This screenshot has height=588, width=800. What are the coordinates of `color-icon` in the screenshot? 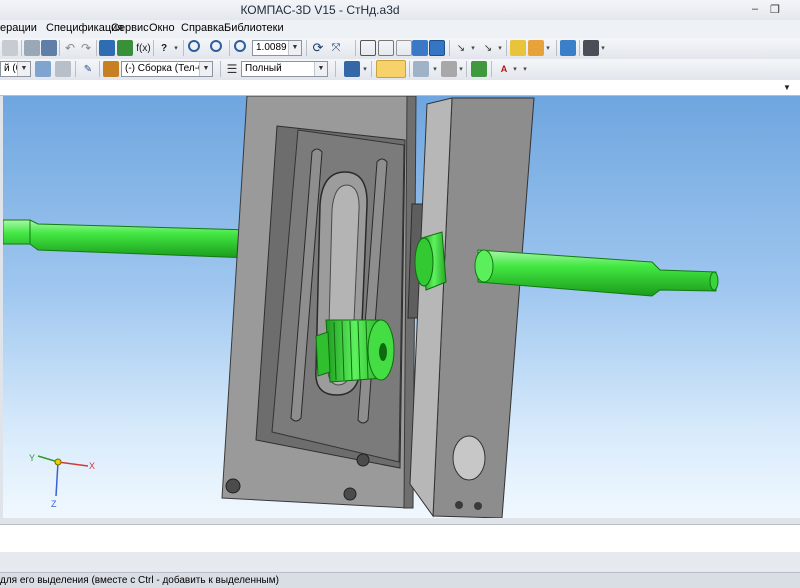 It's located at (391, 69).